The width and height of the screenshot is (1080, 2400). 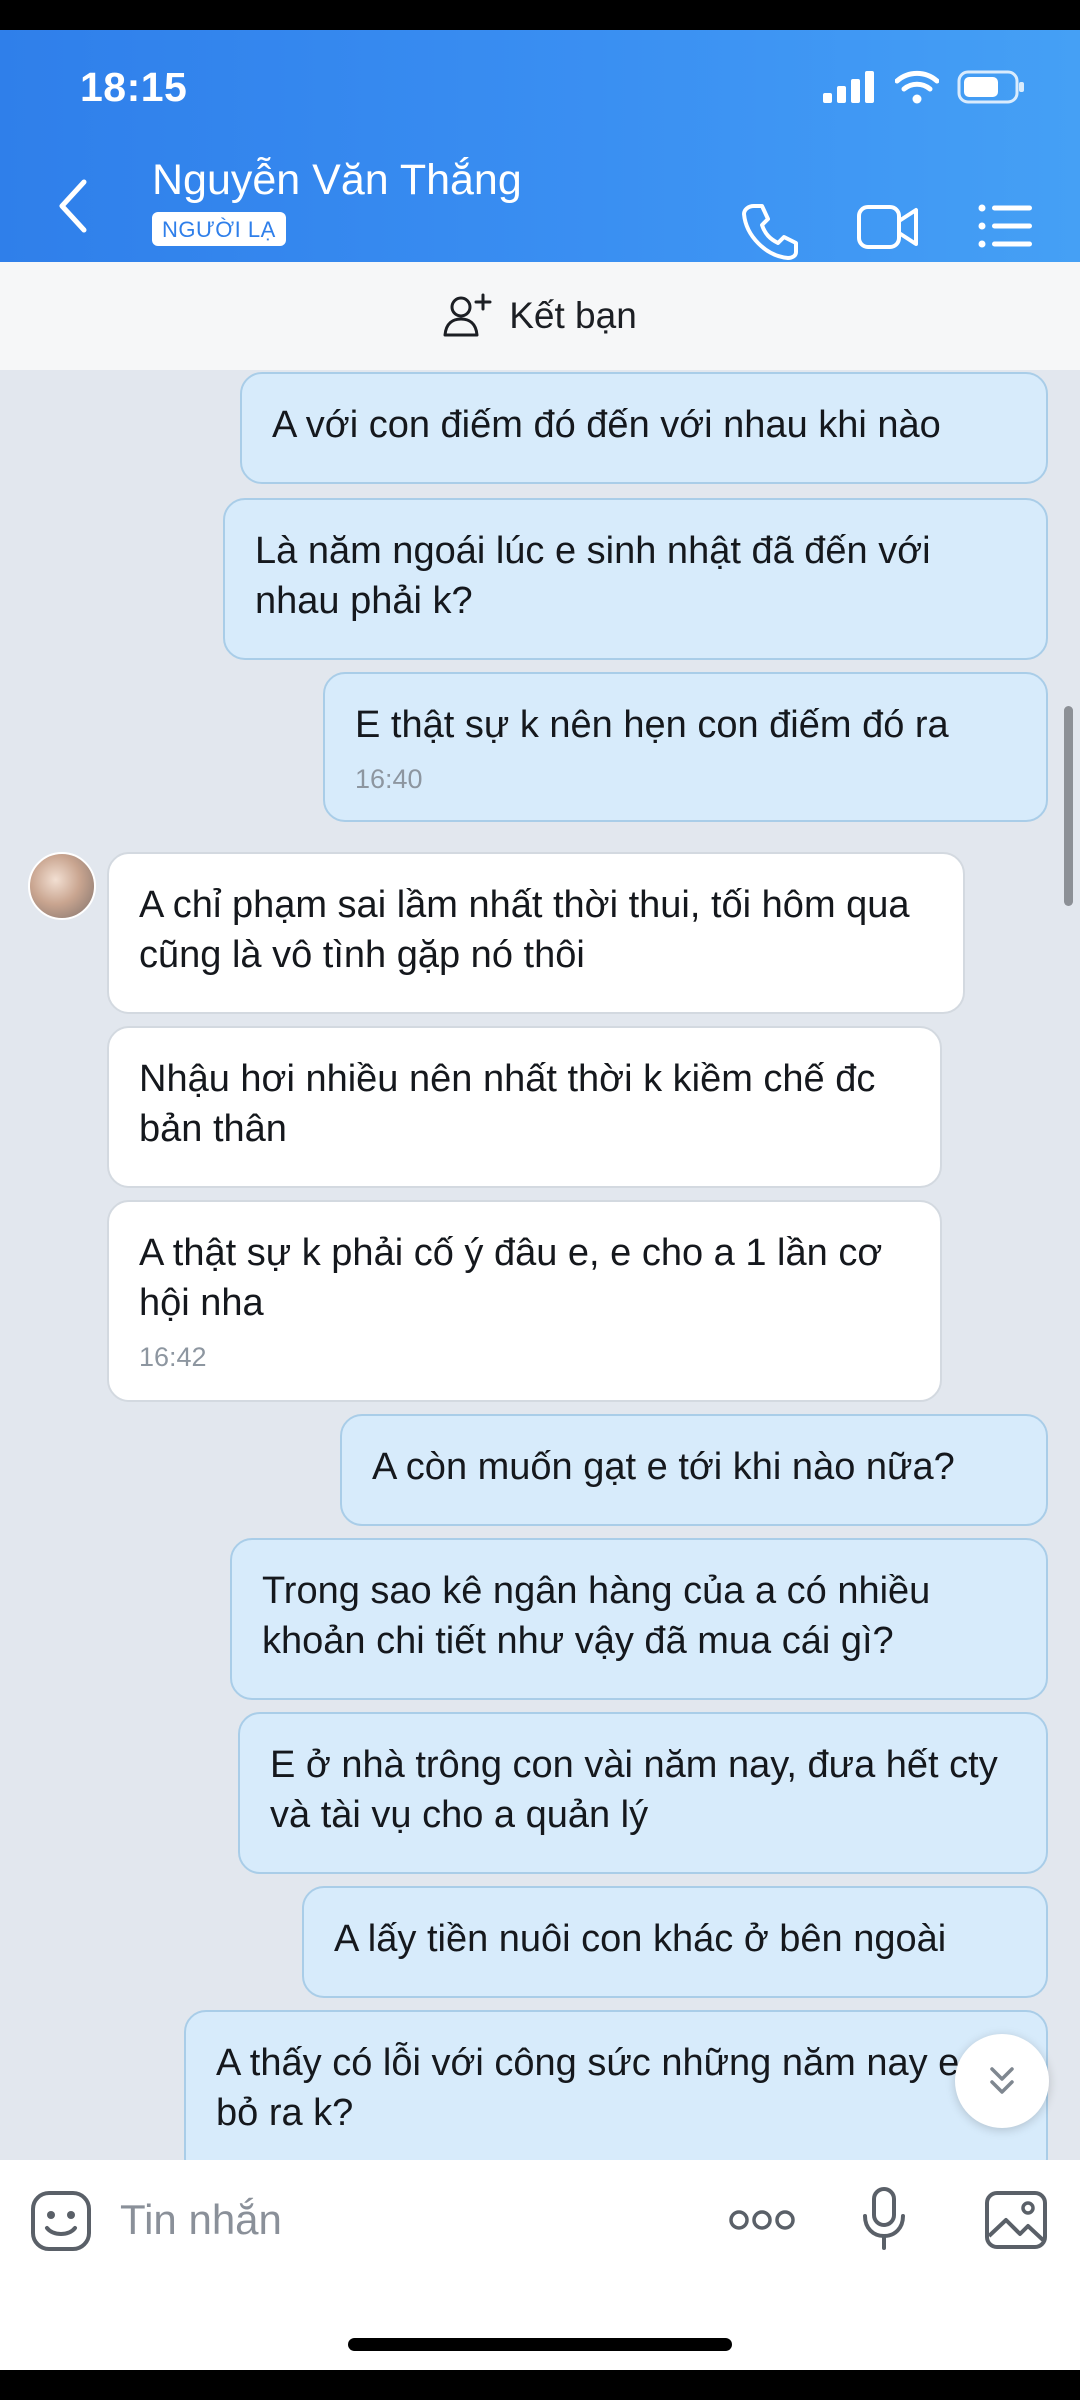 What do you see at coordinates (640, 1939) in the screenshot?
I see `message-text: A lấy tiền nuôi con khác ở bên ngoài` at bounding box center [640, 1939].